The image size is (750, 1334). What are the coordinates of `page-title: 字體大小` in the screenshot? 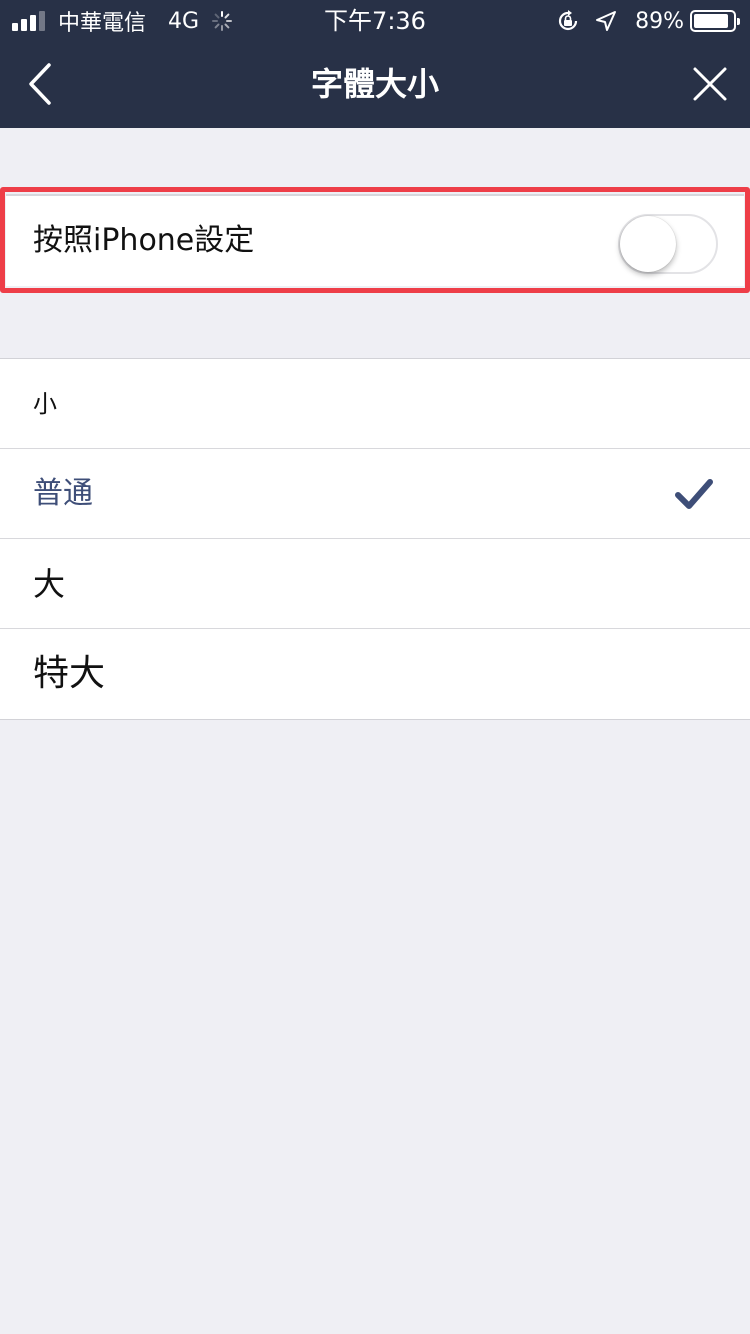 It's located at (374, 84).